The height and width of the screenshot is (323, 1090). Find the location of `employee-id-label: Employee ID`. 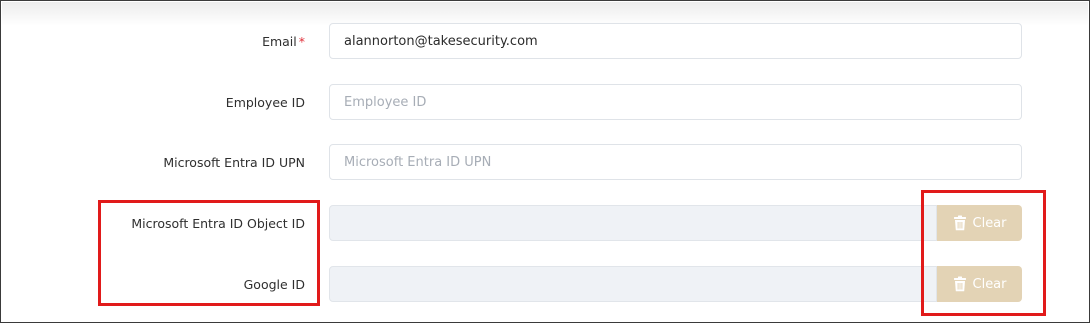

employee-id-label: Employee ID is located at coordinates (265, 102).